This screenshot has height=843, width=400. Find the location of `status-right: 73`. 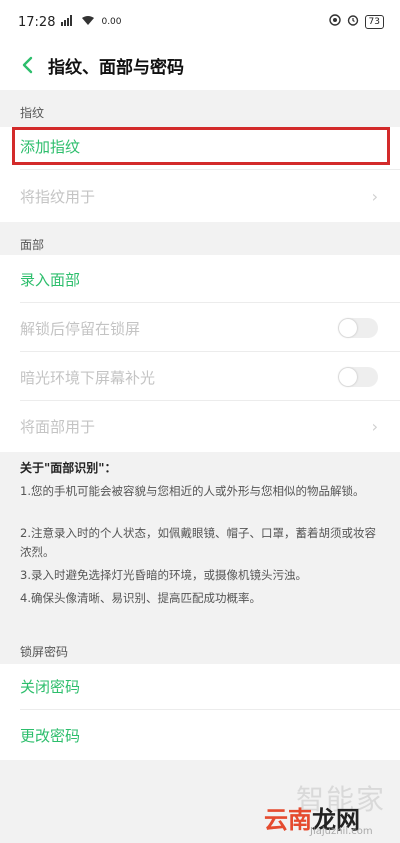

status-right: 73 is located at coordinates (356, 22).